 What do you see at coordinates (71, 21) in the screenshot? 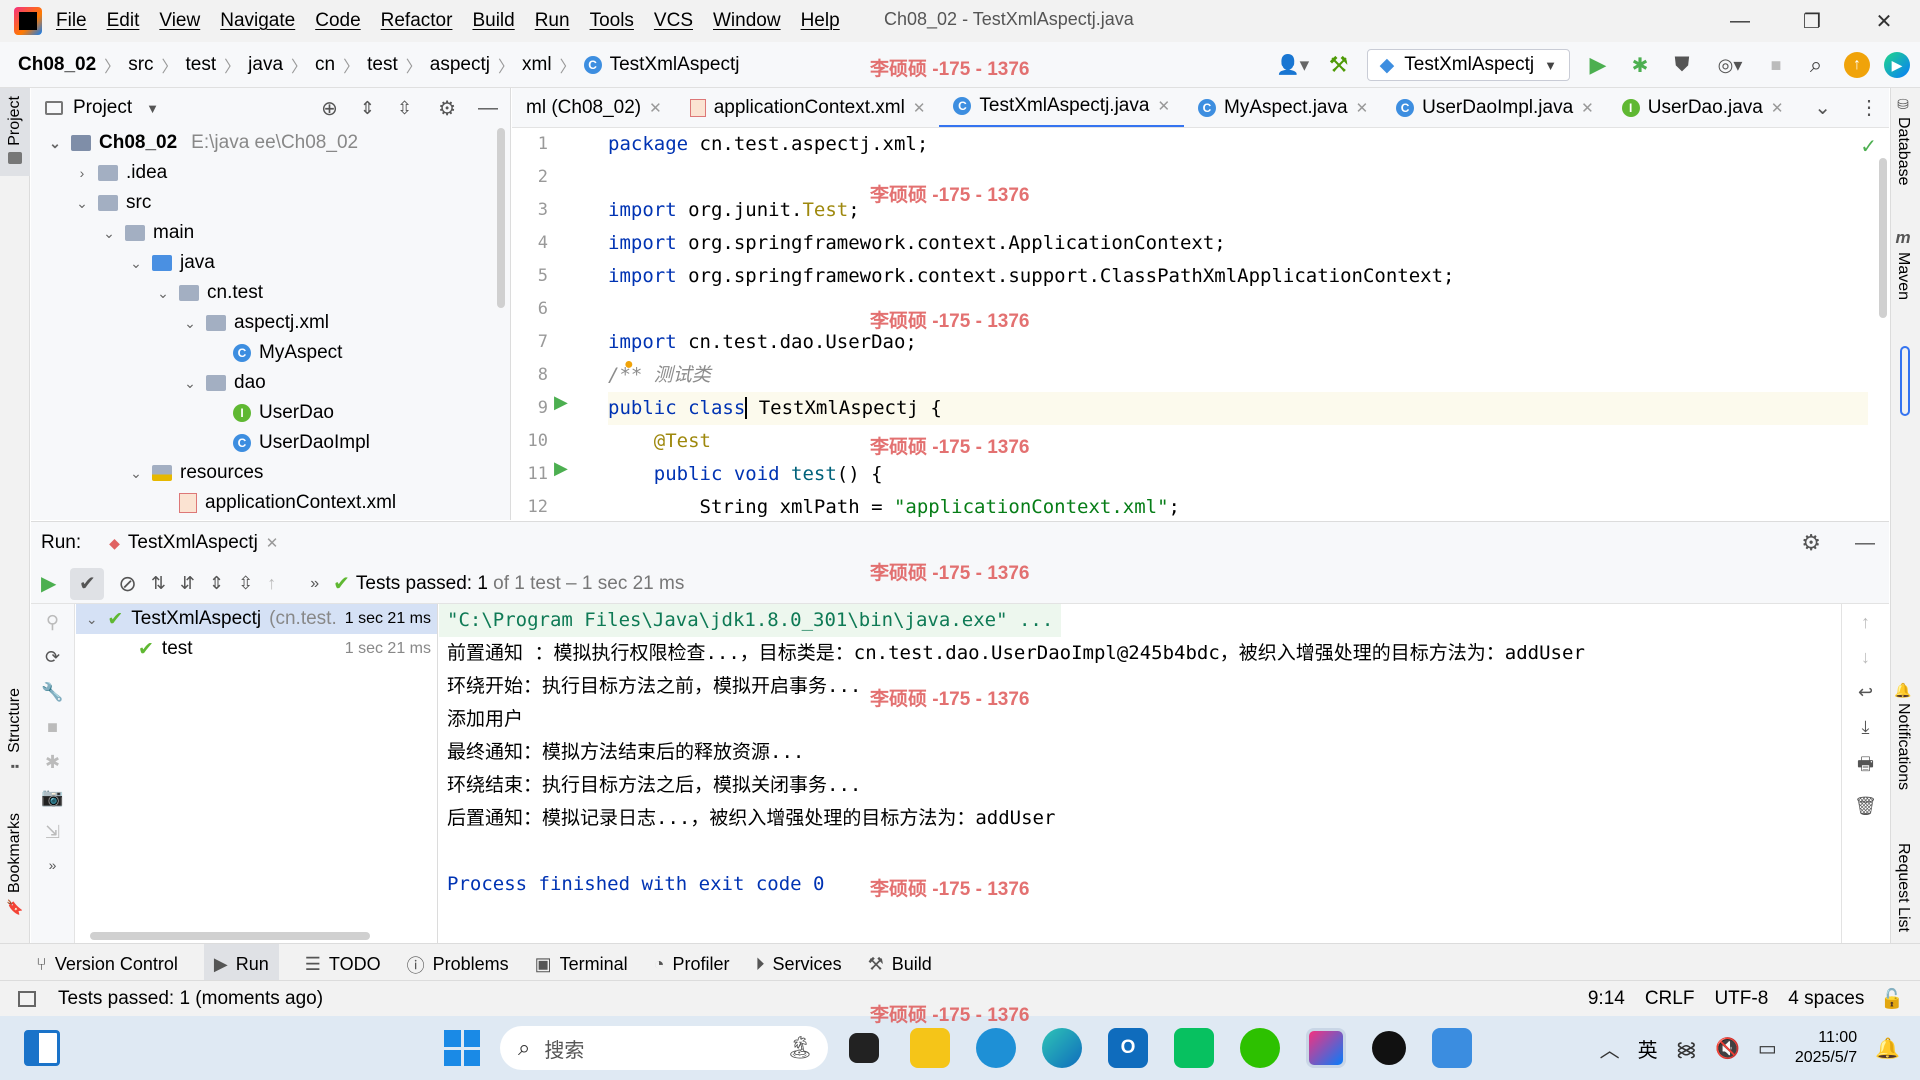
I see `menu-file: File` at bounding box center [71, 21].